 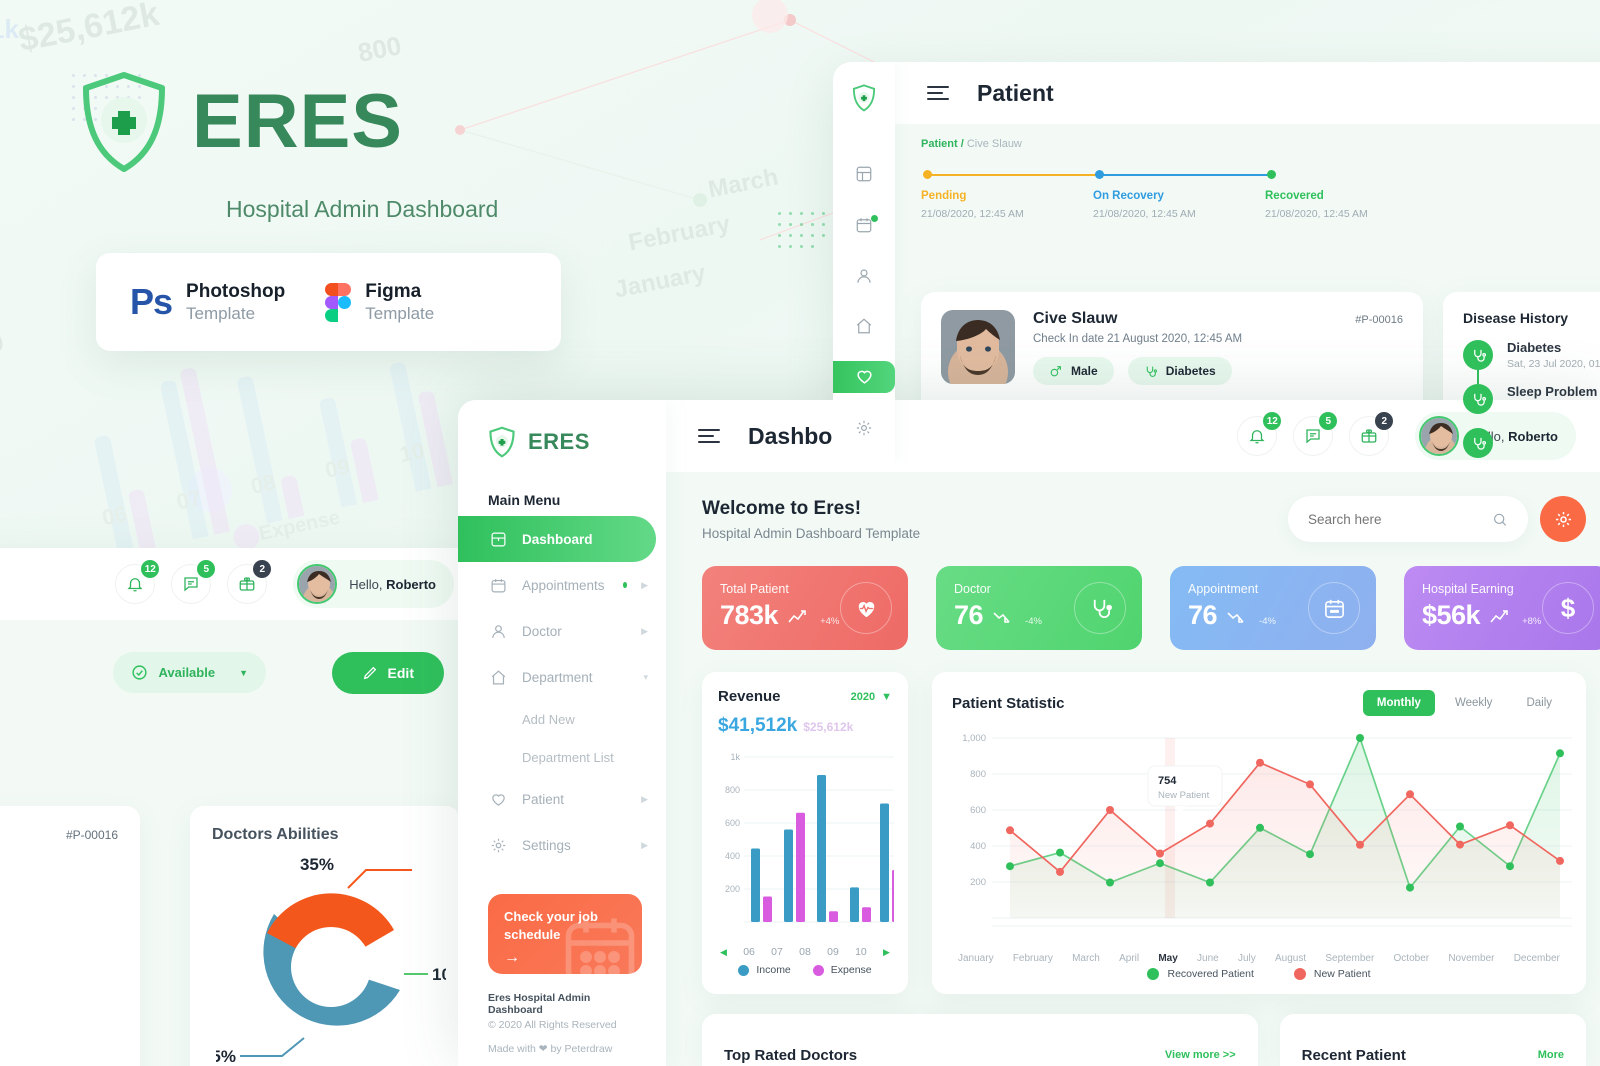 What do you see at coordinates (1013, 175) in the screenshot?
I see `step-track-pending` at bounding box center [1013, 175].